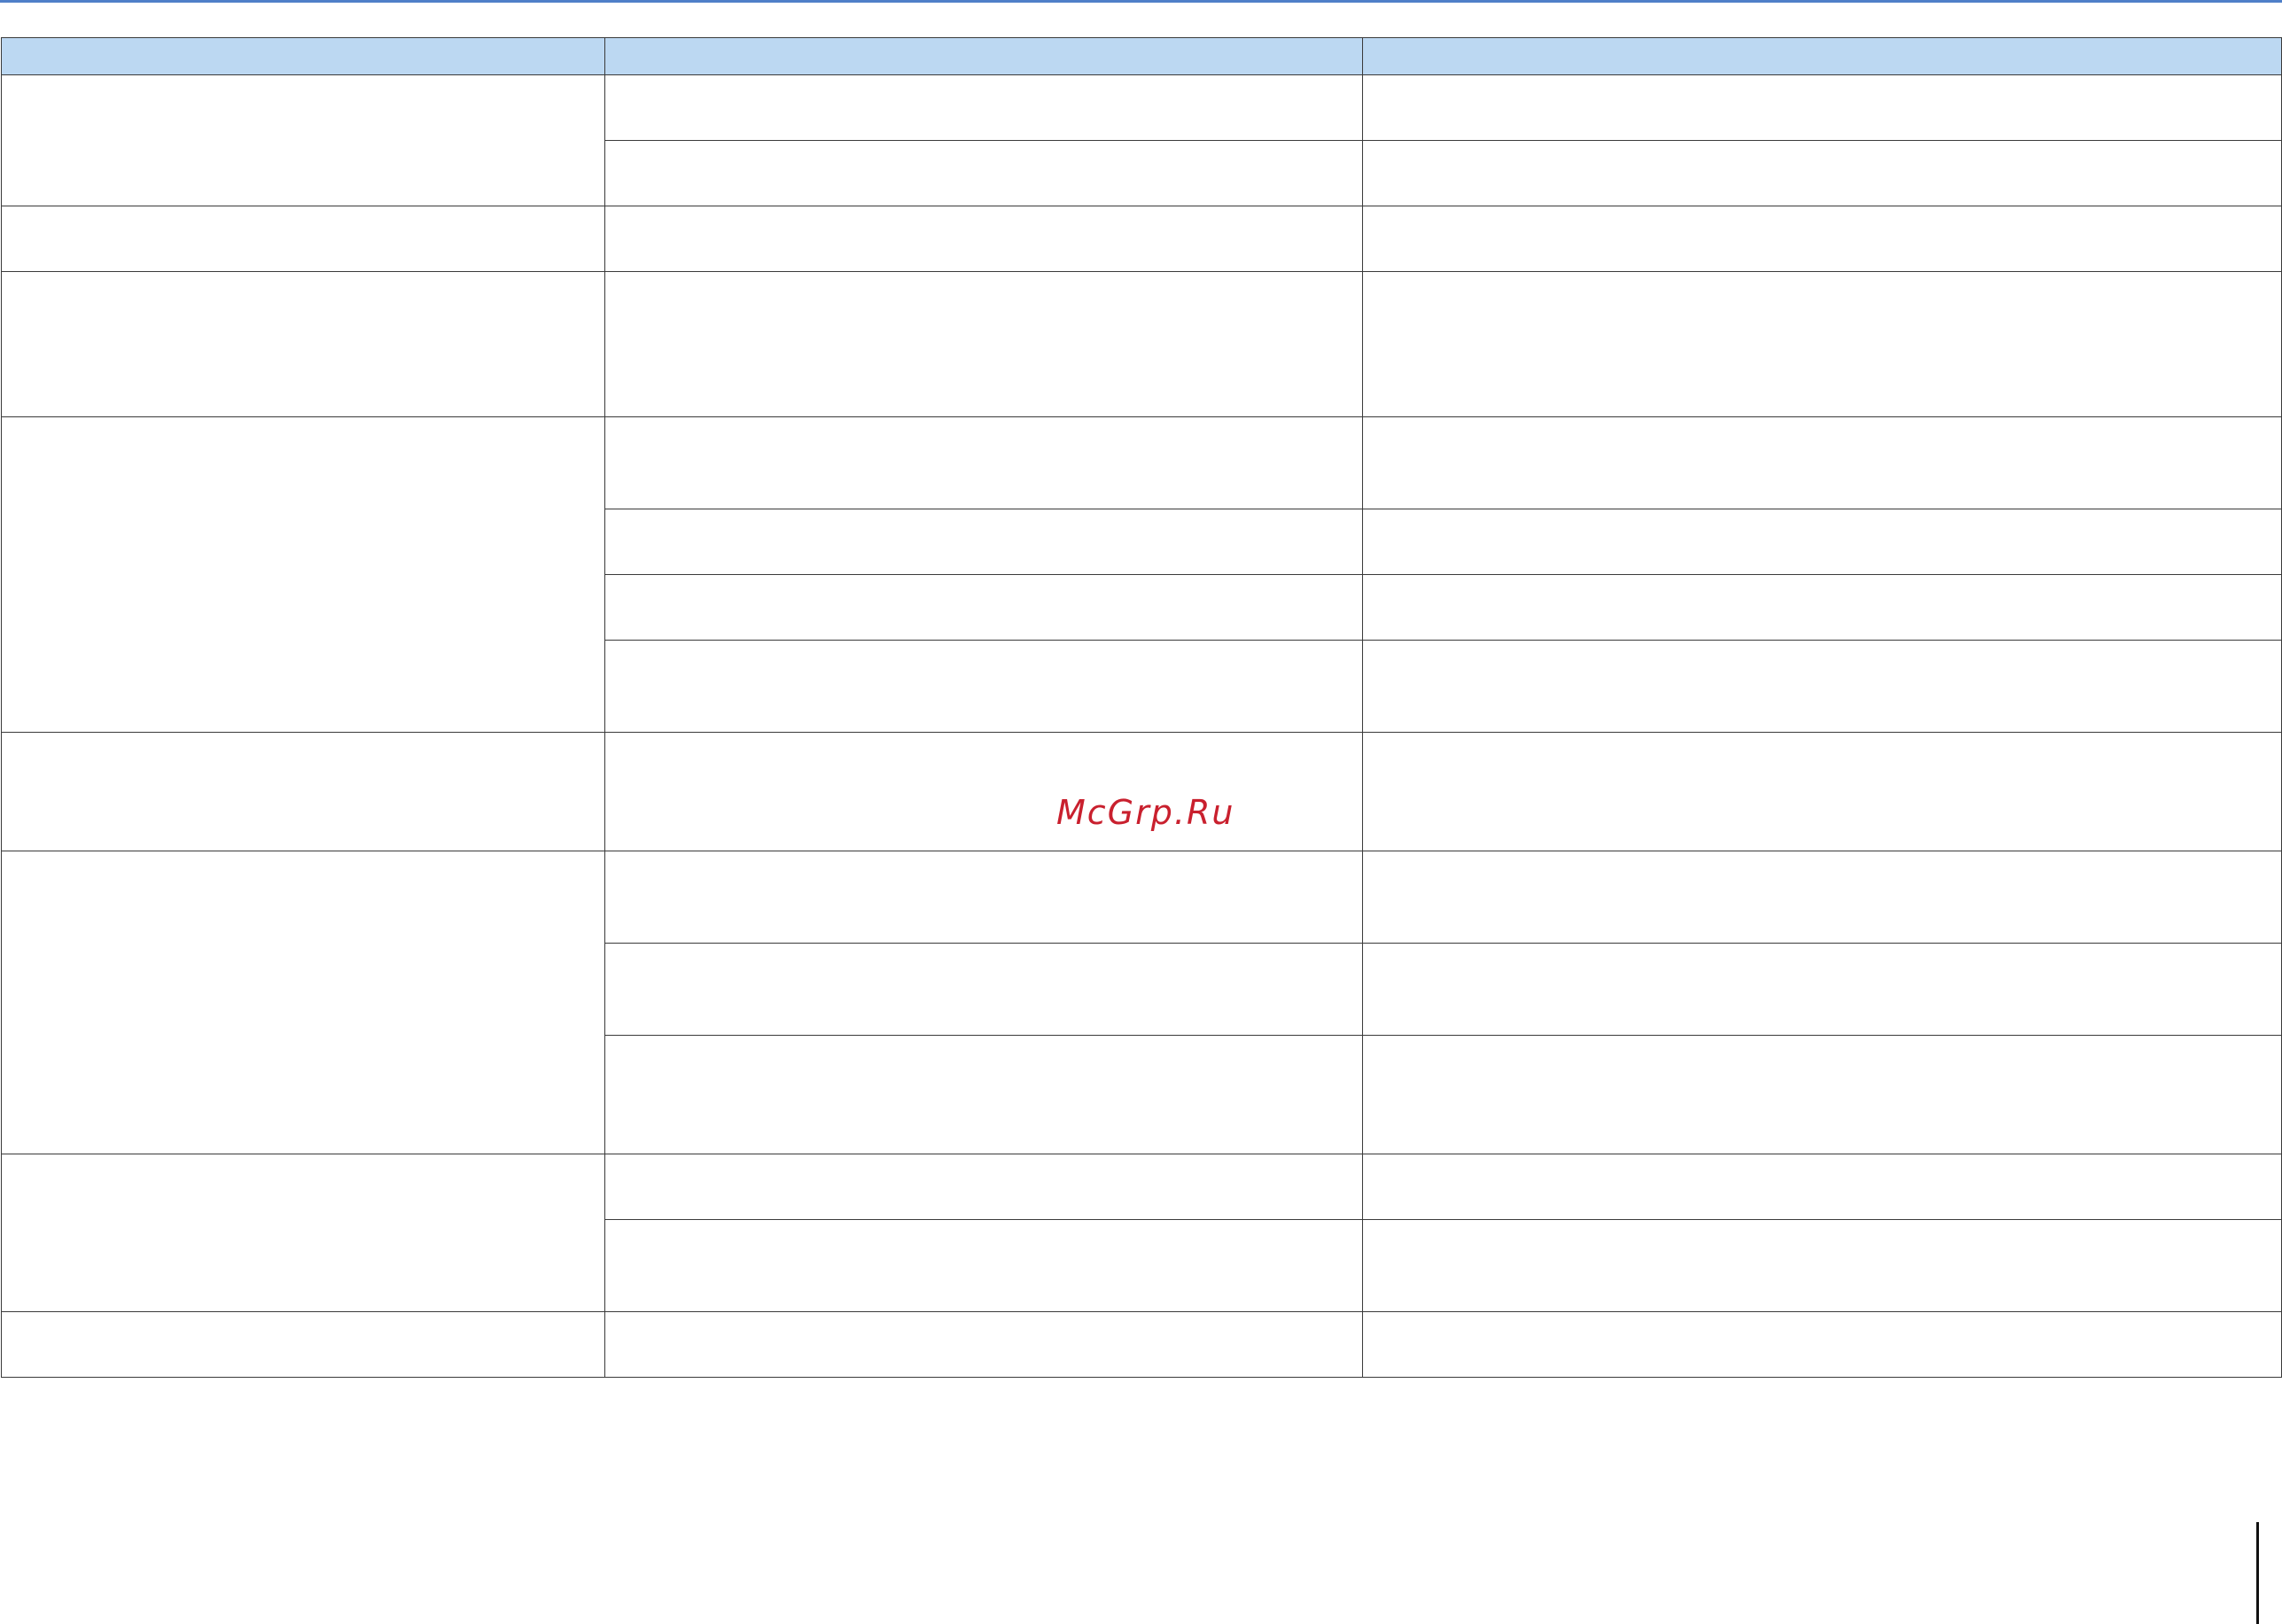 This screenshot has width=2282, height=1624. Describe the element at coordinates (1141, 2) in the screenshot. I see `top-accent-rule` at that location.